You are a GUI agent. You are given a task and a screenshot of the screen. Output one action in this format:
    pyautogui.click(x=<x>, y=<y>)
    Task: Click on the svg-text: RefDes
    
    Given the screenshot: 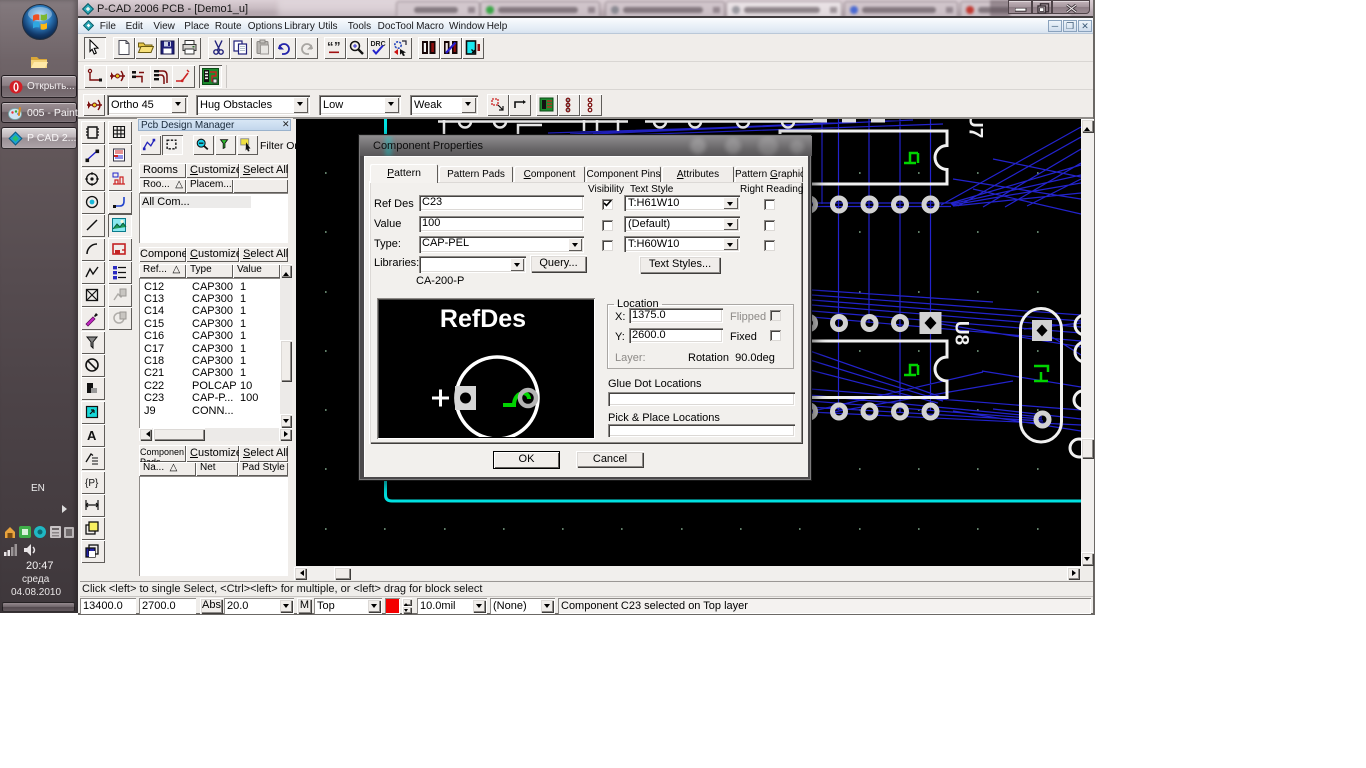 What is the action you would take?
    pyautogui.click(x=483, y=319)
    